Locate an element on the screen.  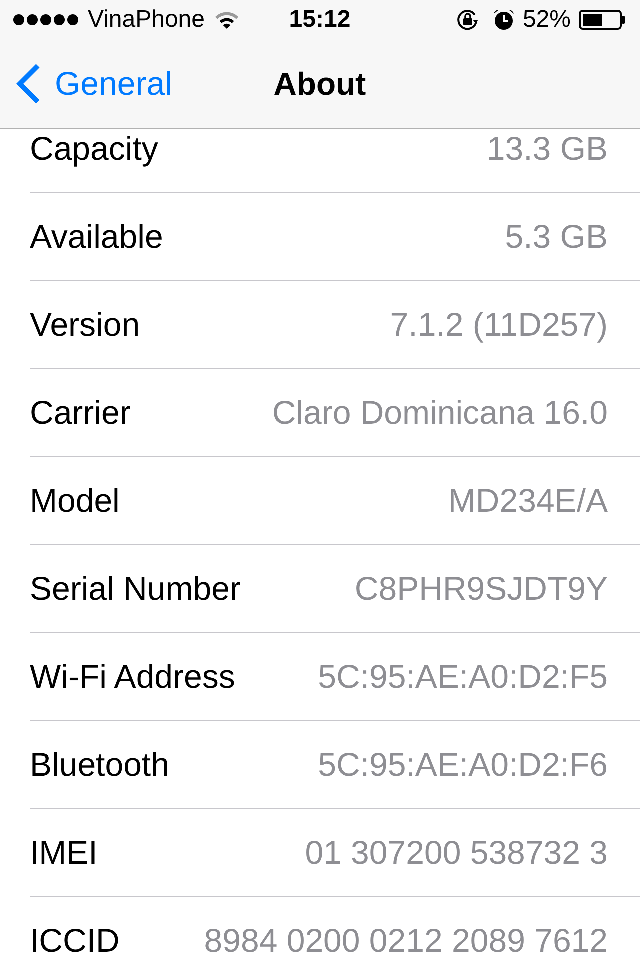
setting-label: Available is located at coordinates (97, 236).